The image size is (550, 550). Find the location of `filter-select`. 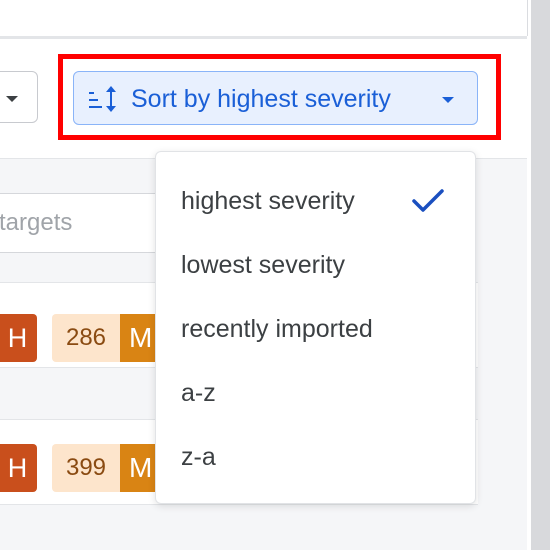

filter-select is located at coordinates (19, 97).